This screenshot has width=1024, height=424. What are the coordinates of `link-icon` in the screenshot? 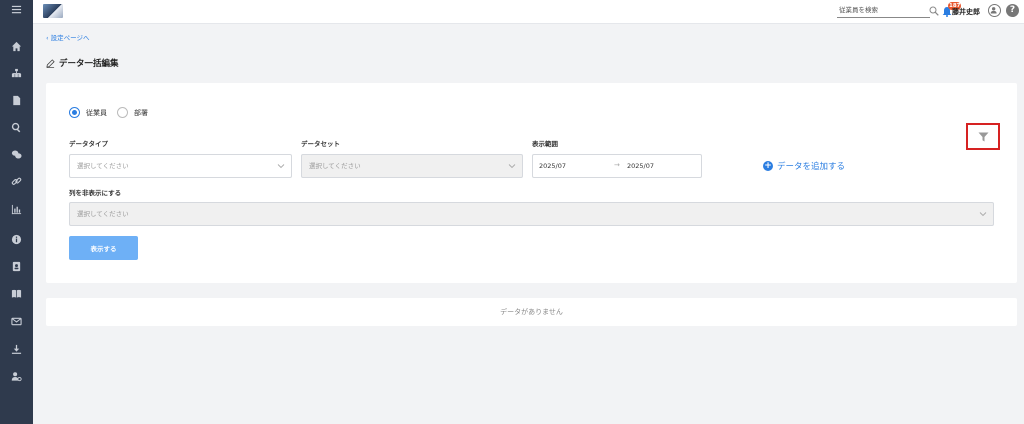 It's located at (16, 181).